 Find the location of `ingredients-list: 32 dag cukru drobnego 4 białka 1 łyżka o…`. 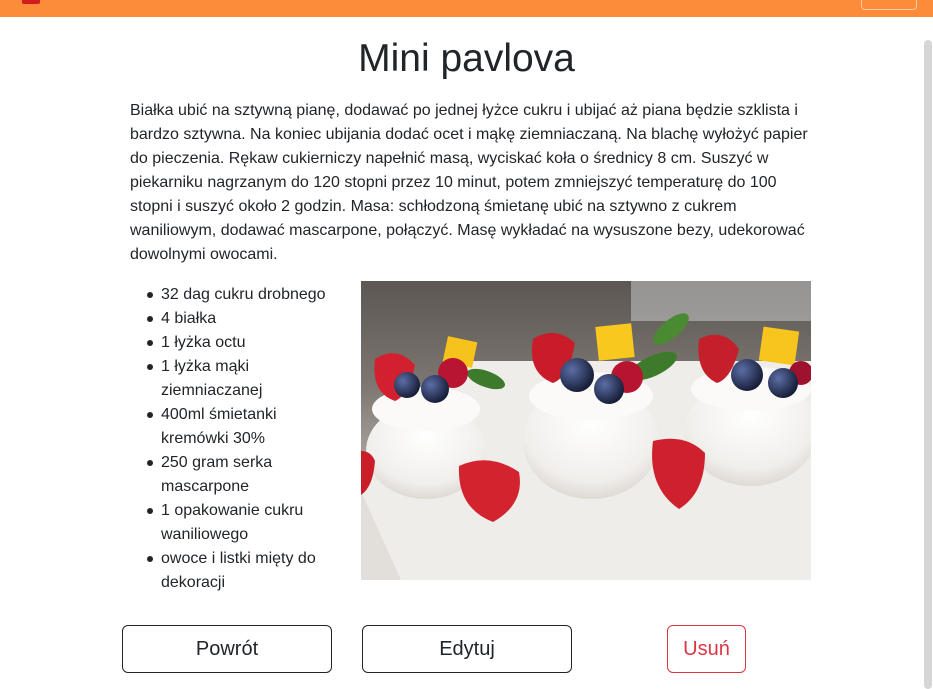

ingredients-list: 32 dag cukru drobnego 4 białka 1 łyżka o… is located at coordinates (246, 439).